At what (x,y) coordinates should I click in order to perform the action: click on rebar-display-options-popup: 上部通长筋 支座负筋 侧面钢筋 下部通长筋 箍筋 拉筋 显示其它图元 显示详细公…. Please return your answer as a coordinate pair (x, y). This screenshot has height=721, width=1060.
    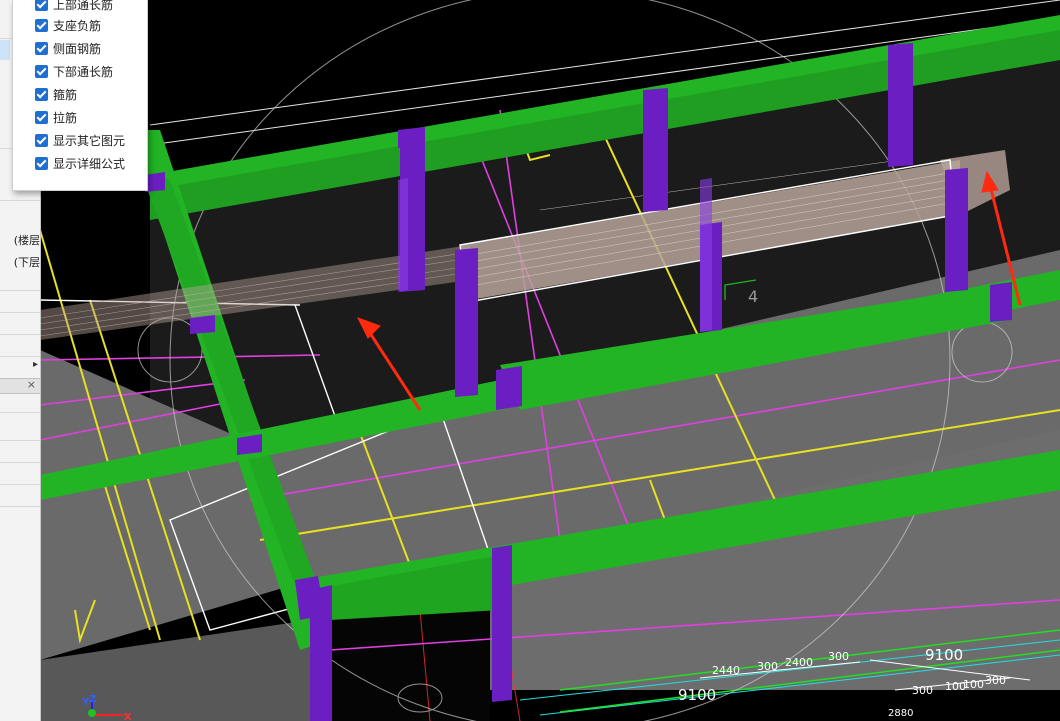
    Looking at the image, I should click on (80, 95).